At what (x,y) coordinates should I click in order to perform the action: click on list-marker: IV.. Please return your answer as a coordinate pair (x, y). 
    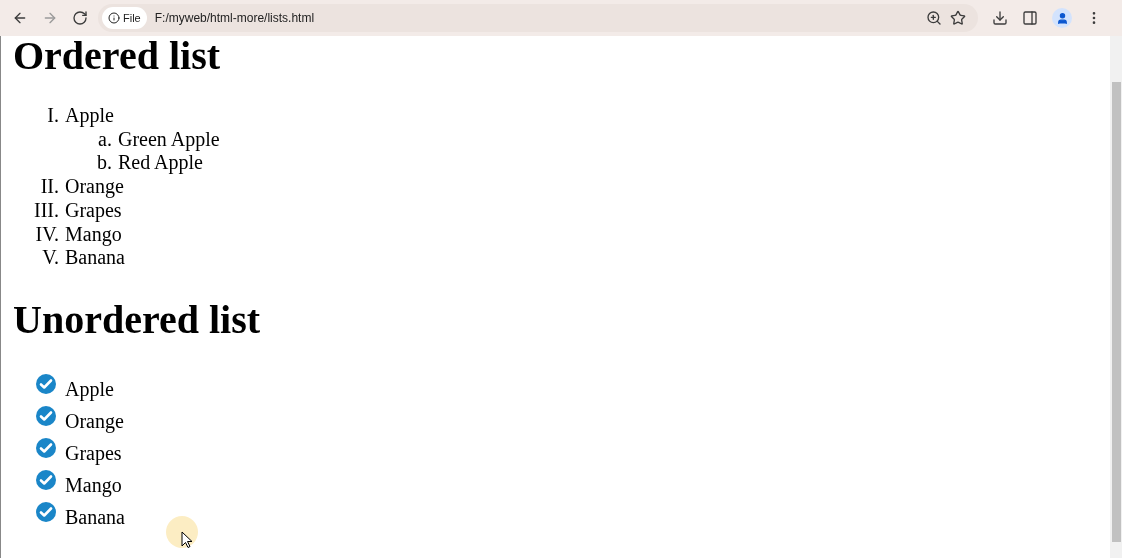
    Looking at the image, I should click on (47, 234).